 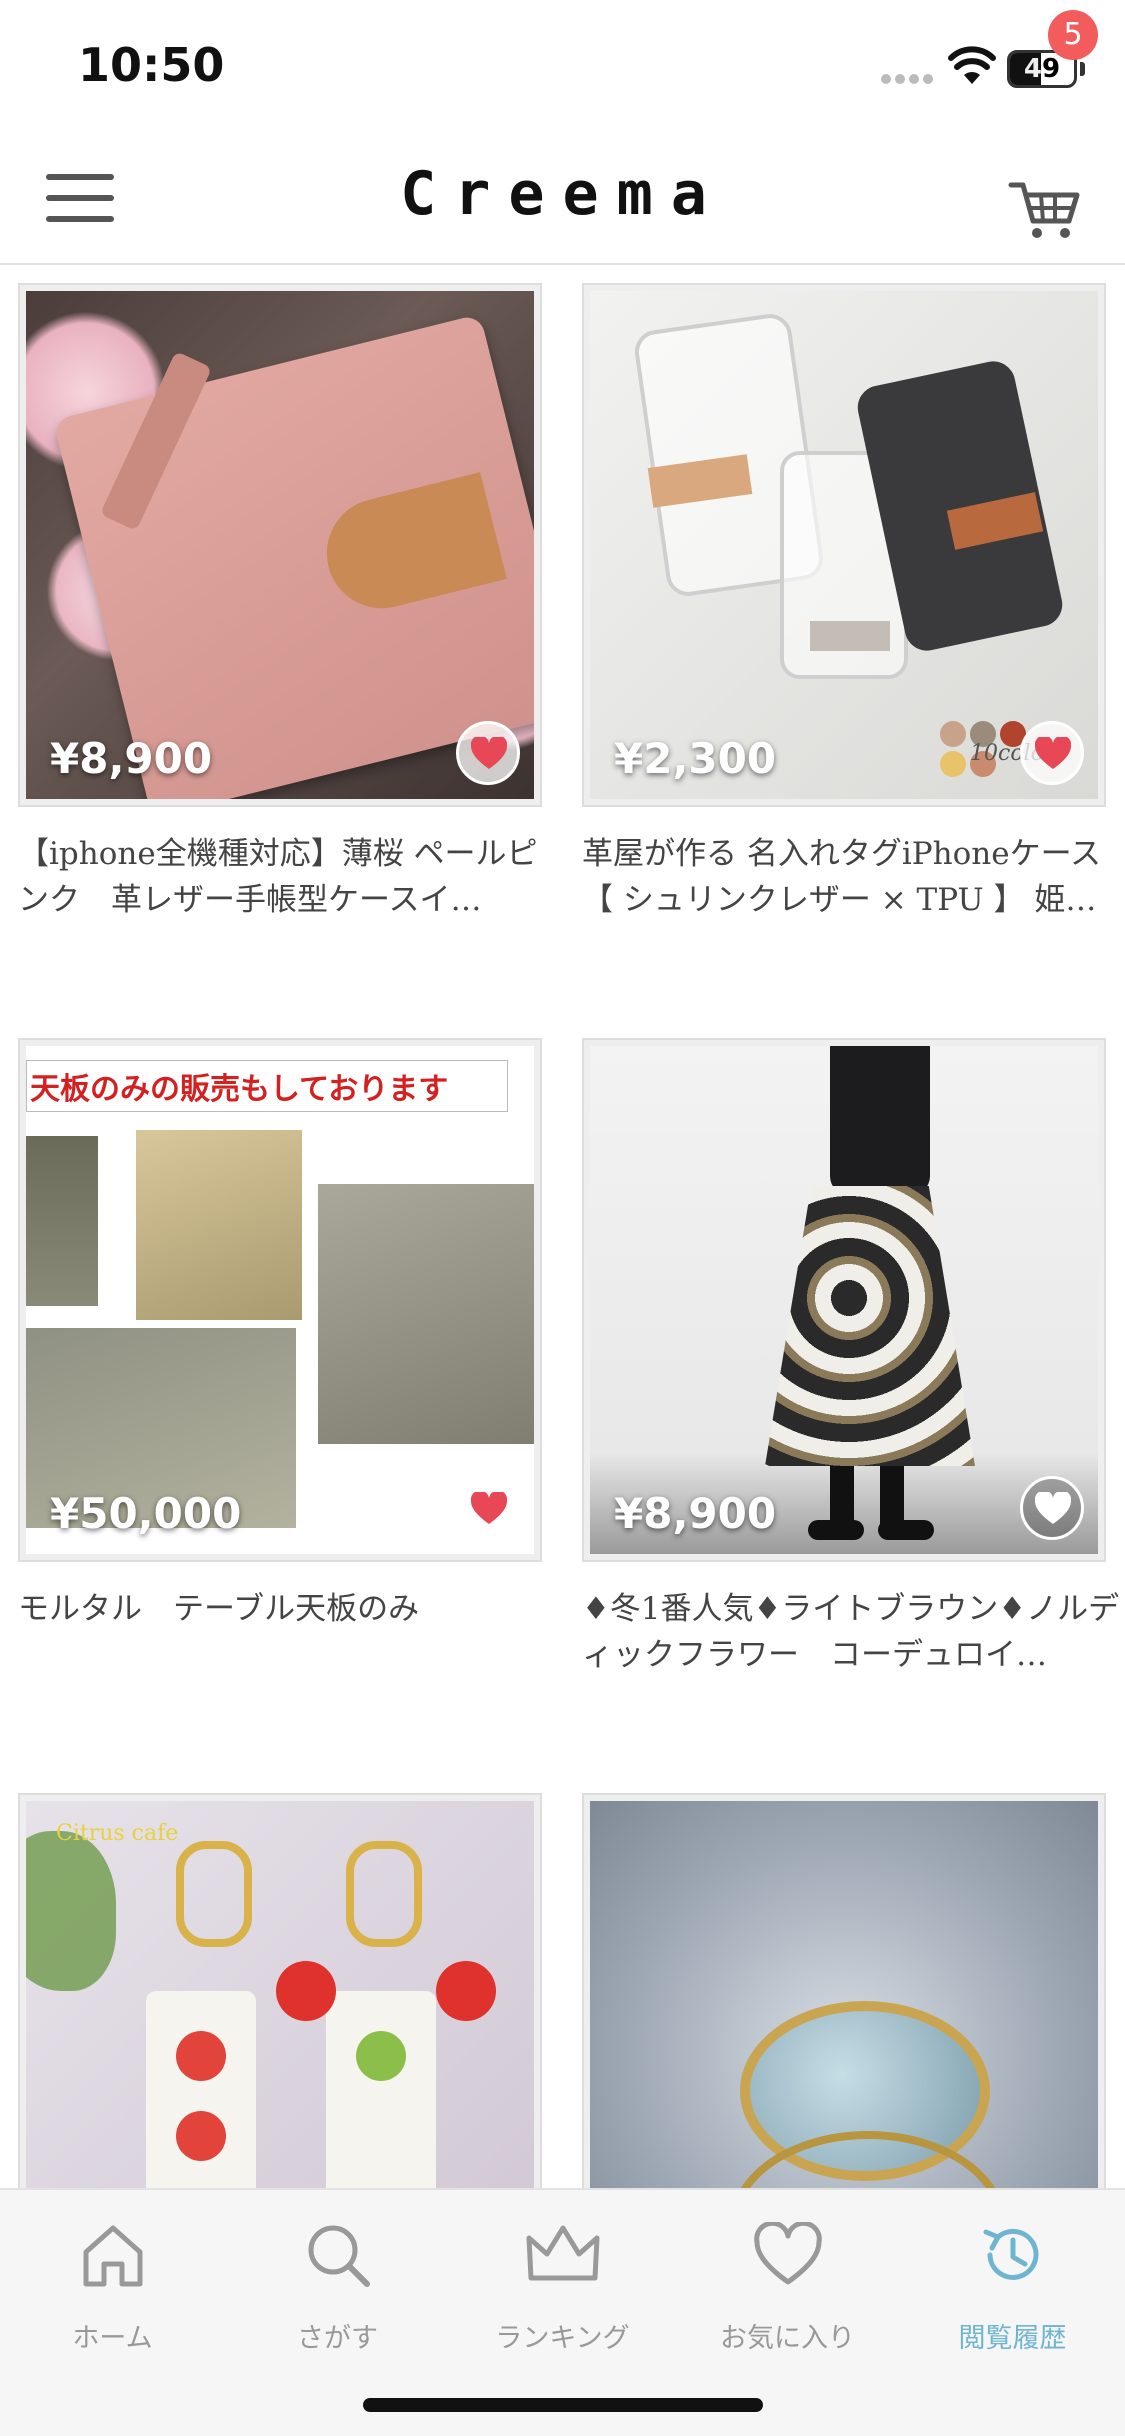 I want to click on image-overlay-text: Citrus cafe, so click(x=117, y=1833).